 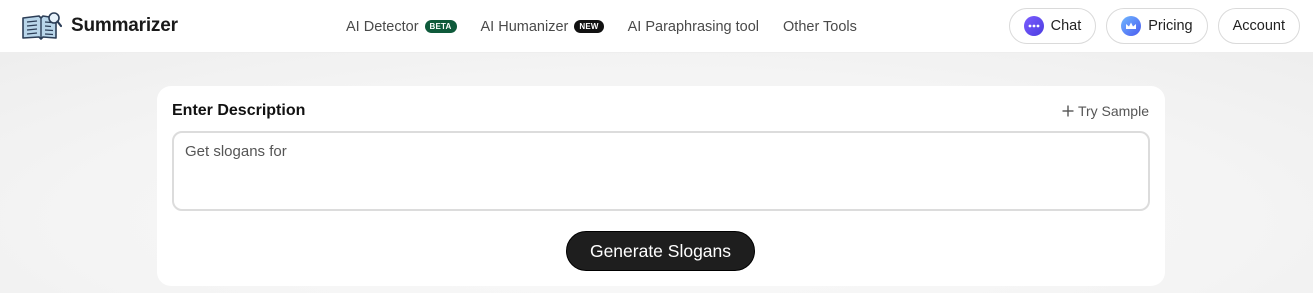 I want to click on brand-name: Summarizer, so click(x=124, y=25).